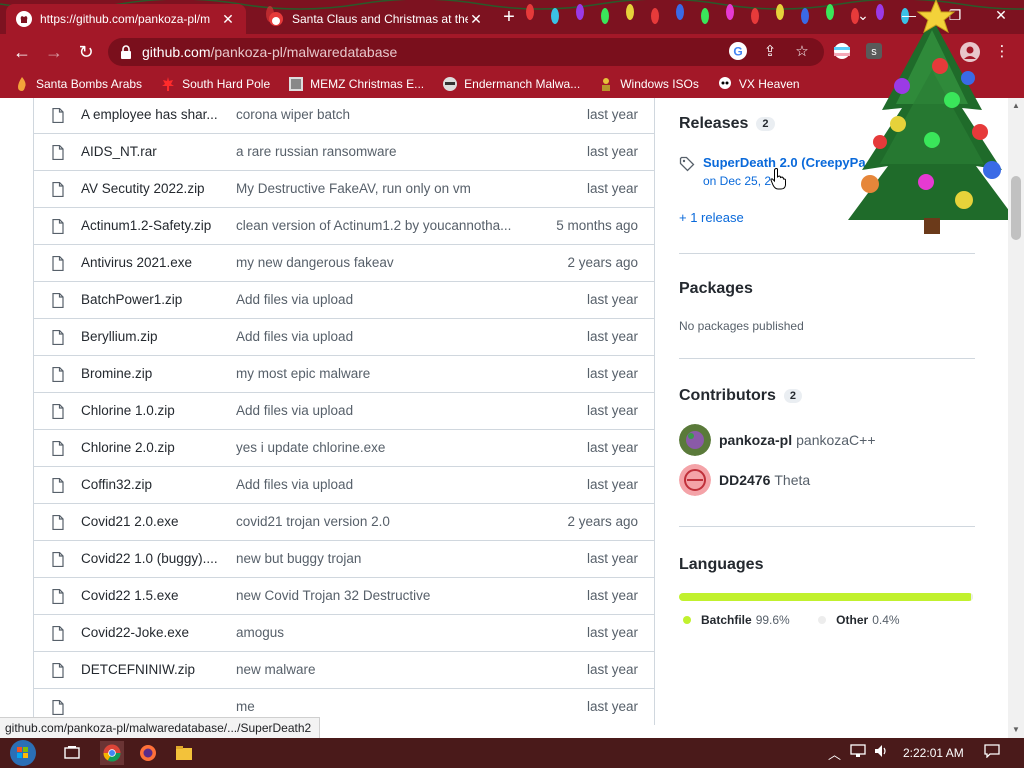 This screenshot has width=1024, height=768. Describe the element at coordinates (955, 15) in the screenshot. I see `restore-button: ❐` at that location.